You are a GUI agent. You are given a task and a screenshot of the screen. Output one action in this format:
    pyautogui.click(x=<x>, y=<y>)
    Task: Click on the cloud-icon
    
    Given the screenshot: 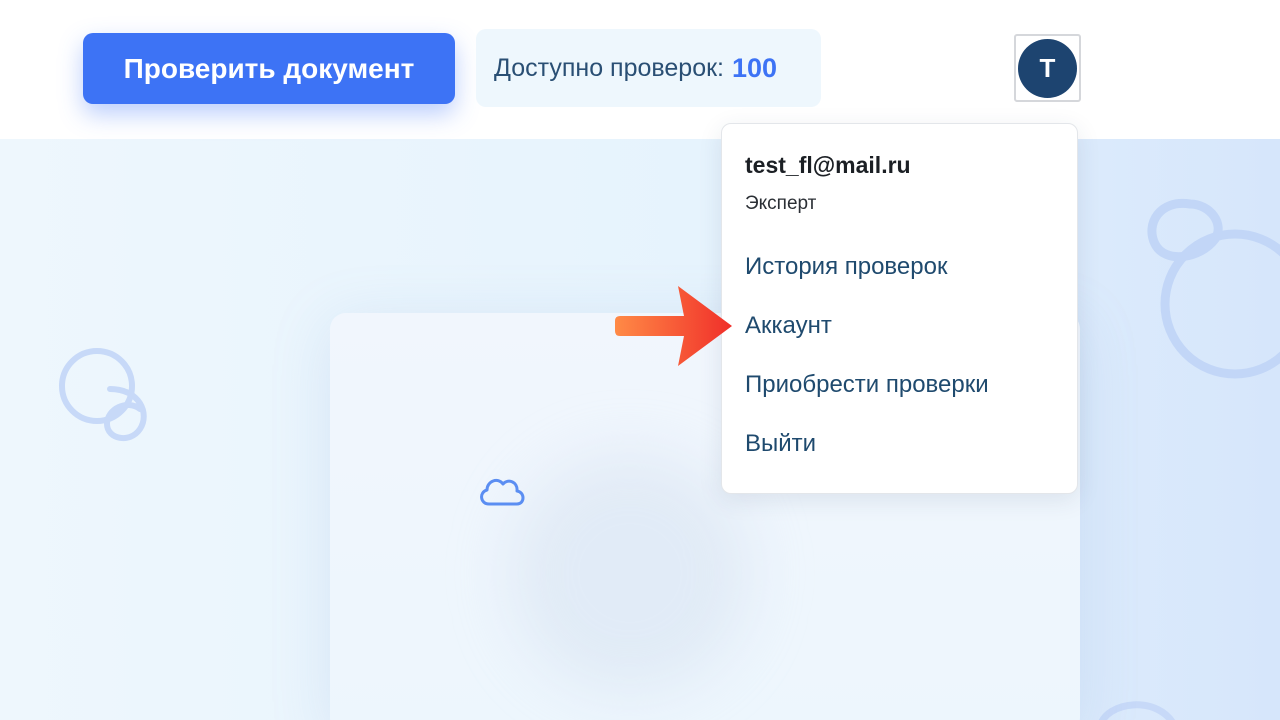 What is the action you would take?
    pyautogui.click(x=502, y=492)
    